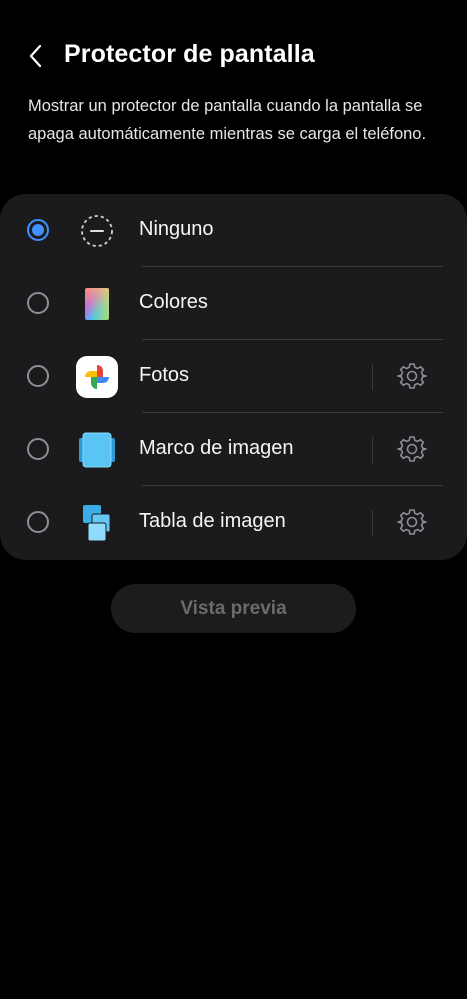 The height and width of the screenshot is (999, 467). I want to click on option-label: Ninguno, so click(176, 229).